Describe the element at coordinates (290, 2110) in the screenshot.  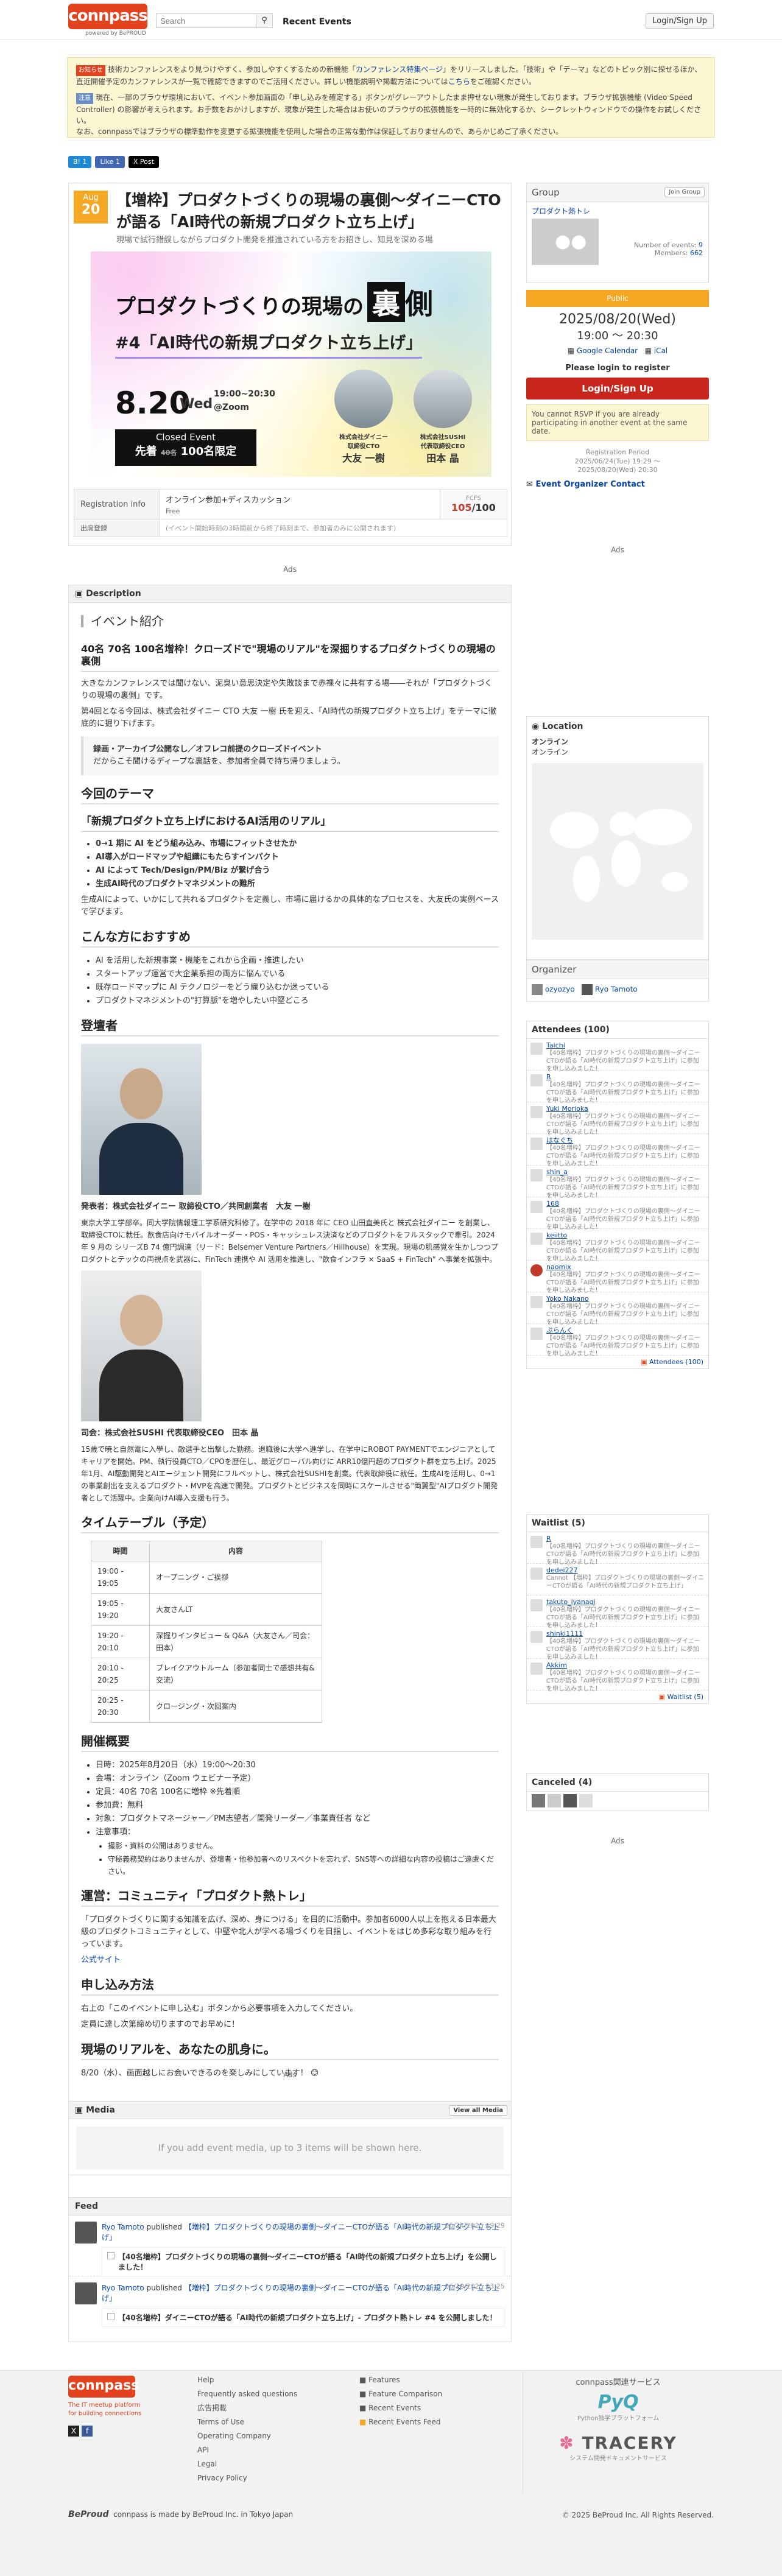
I see `media-heading: ▣ Media View all Media` at that location.